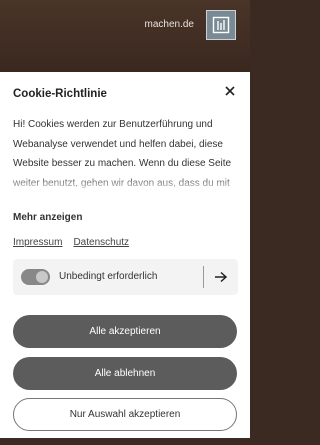  I want to click on accept-all-button: Alle akzeptieren, so click(125, 331).